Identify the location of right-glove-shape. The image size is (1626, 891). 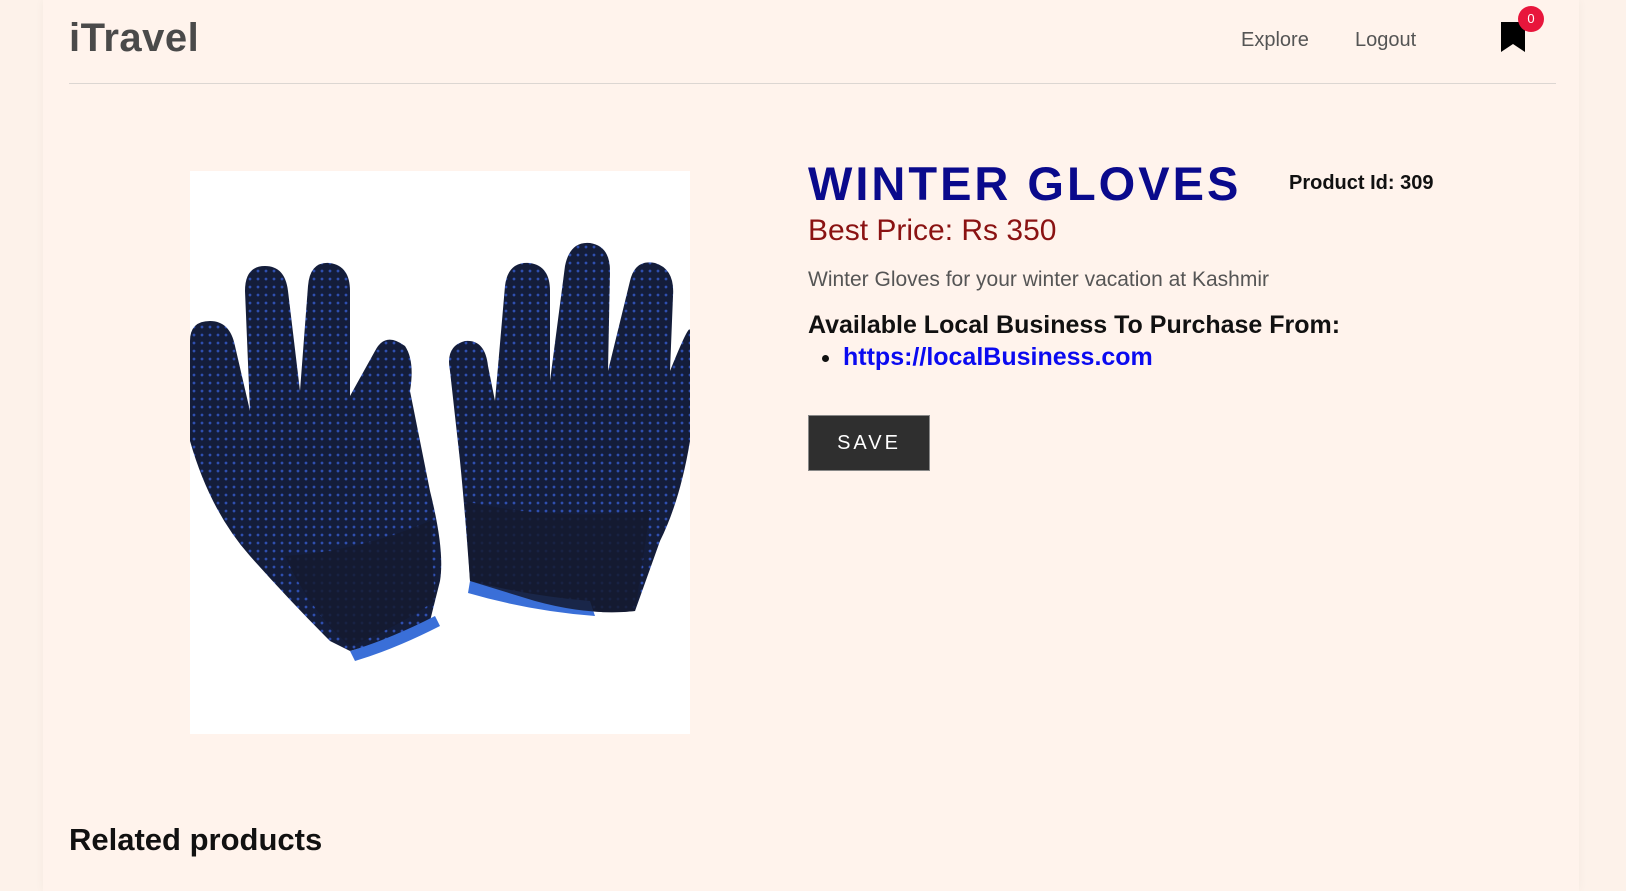
(569, 429).